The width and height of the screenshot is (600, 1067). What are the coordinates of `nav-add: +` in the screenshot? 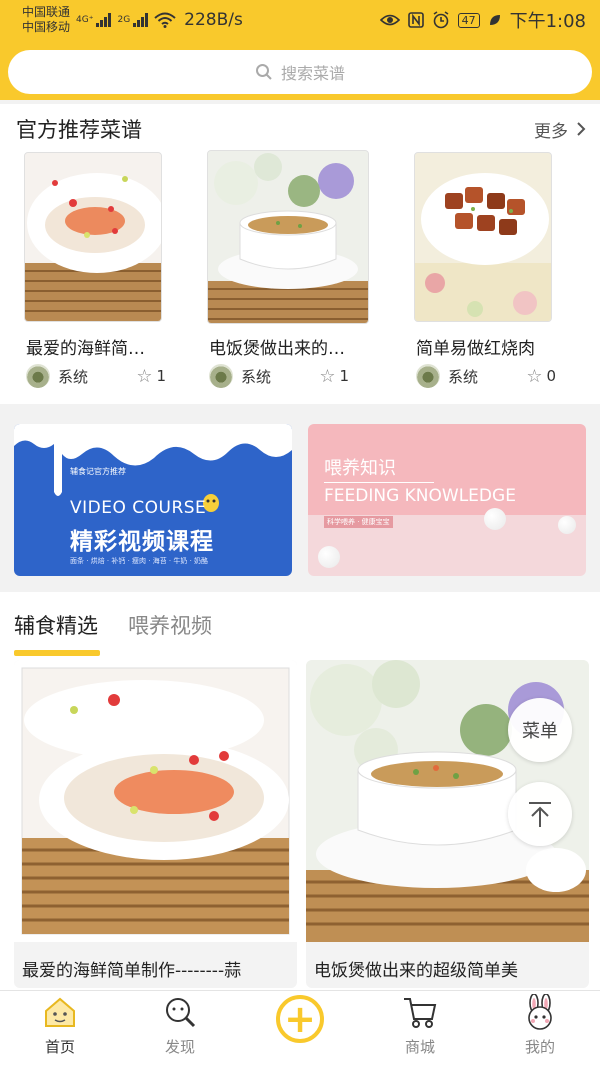 It's located at (300, 1029).